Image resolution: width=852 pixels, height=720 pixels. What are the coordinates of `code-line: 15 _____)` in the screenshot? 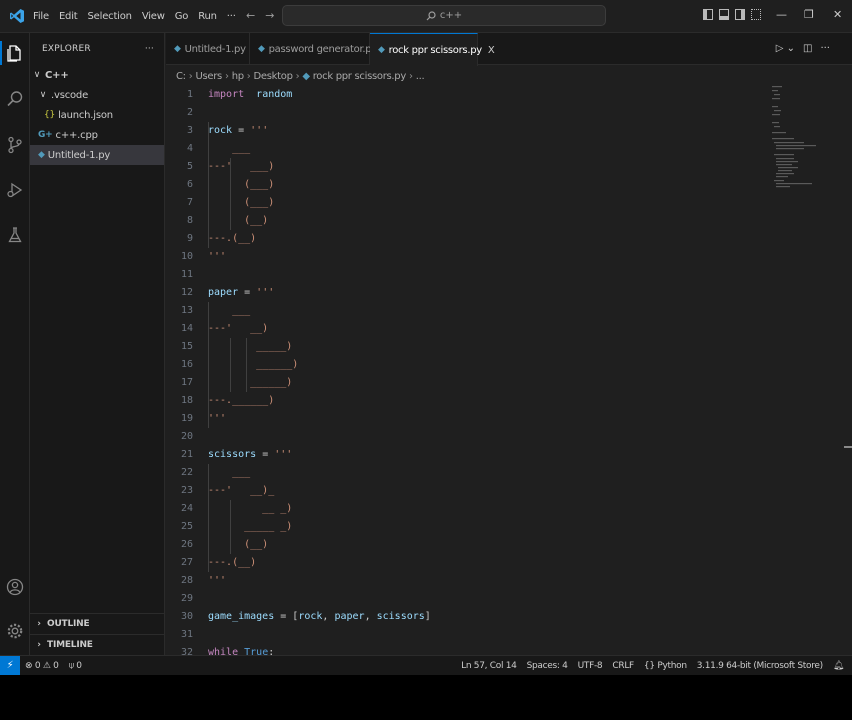 It's located at (466, 347).